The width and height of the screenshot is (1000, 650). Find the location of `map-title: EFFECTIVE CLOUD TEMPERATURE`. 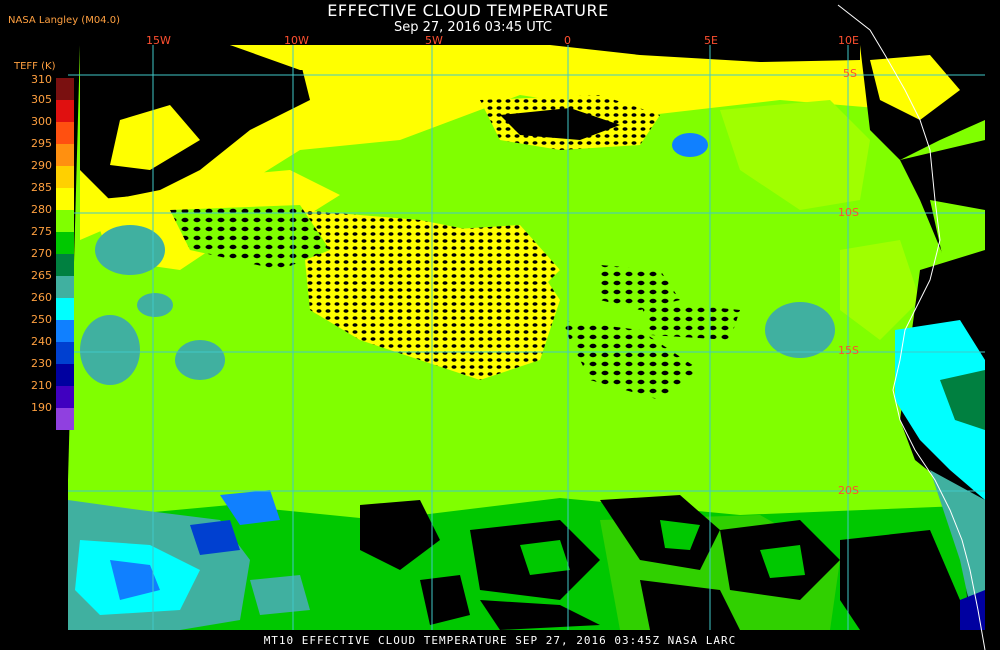

map-title: EFFECTIVE CLOUD TEMPERATURE is located at coordinates (468, 10).